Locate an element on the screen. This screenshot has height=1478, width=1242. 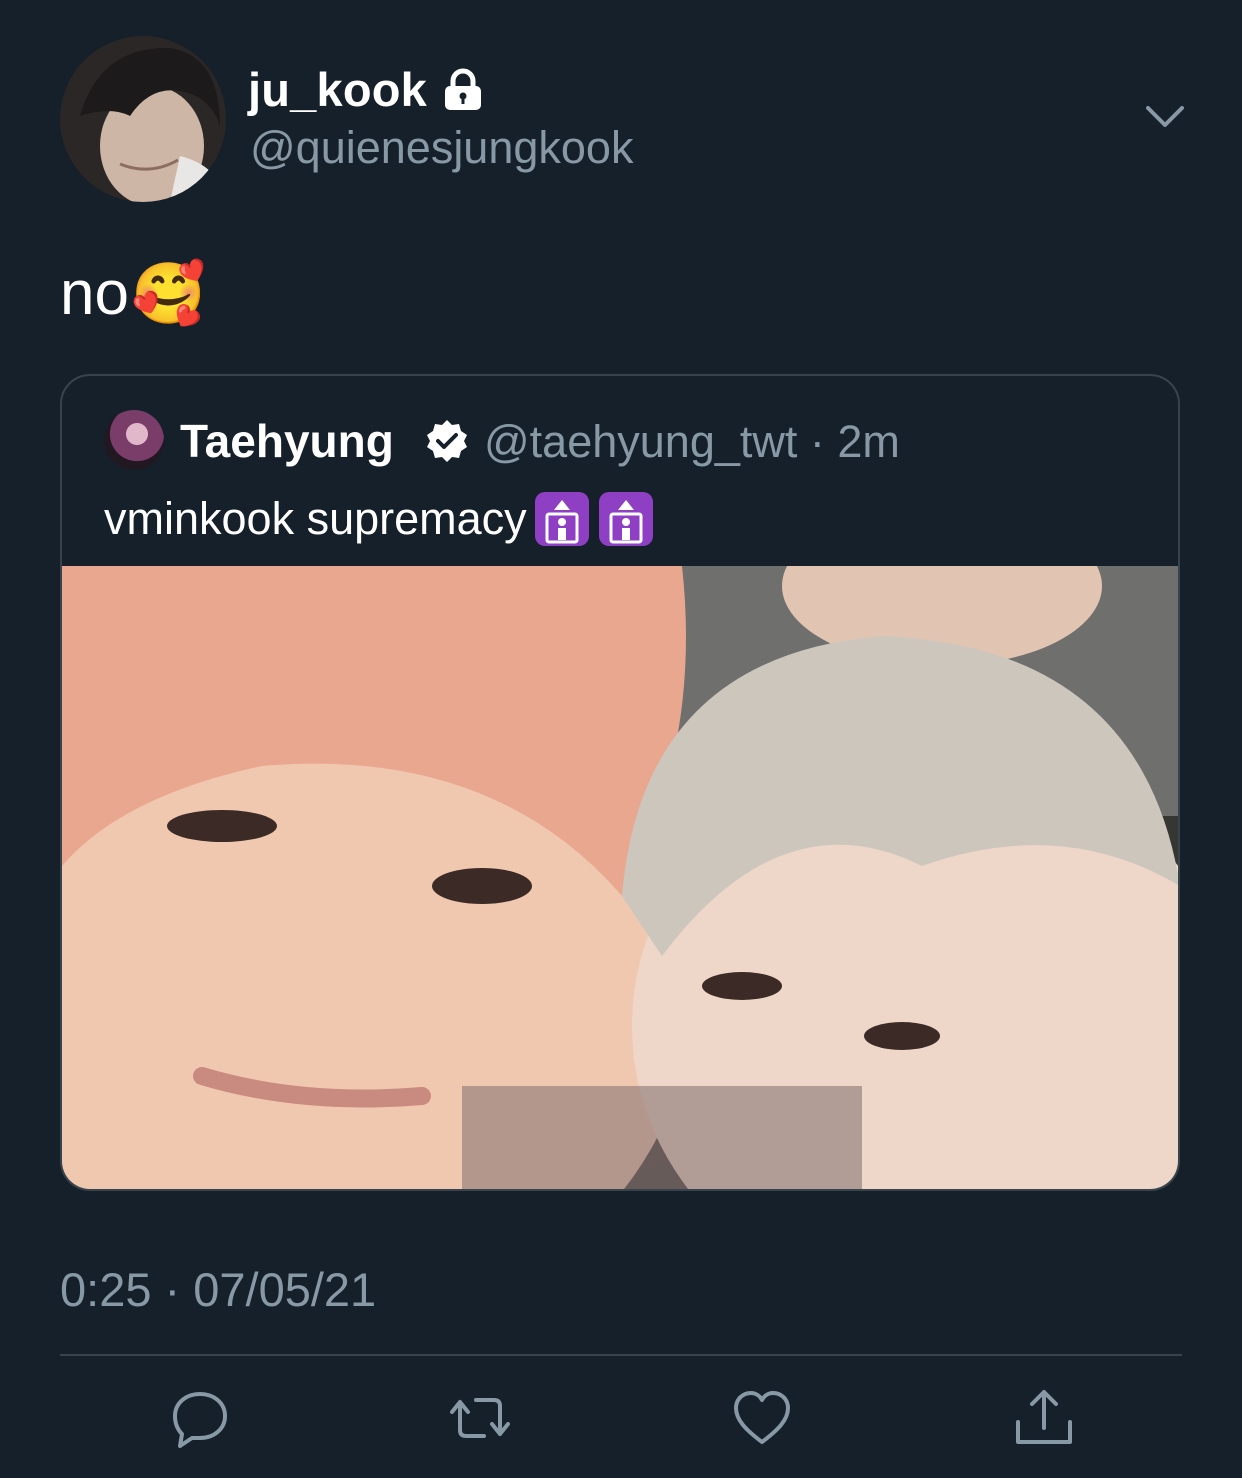
quoted-tweet-text: vminkook supremacy is located at coordinates (379, 519).